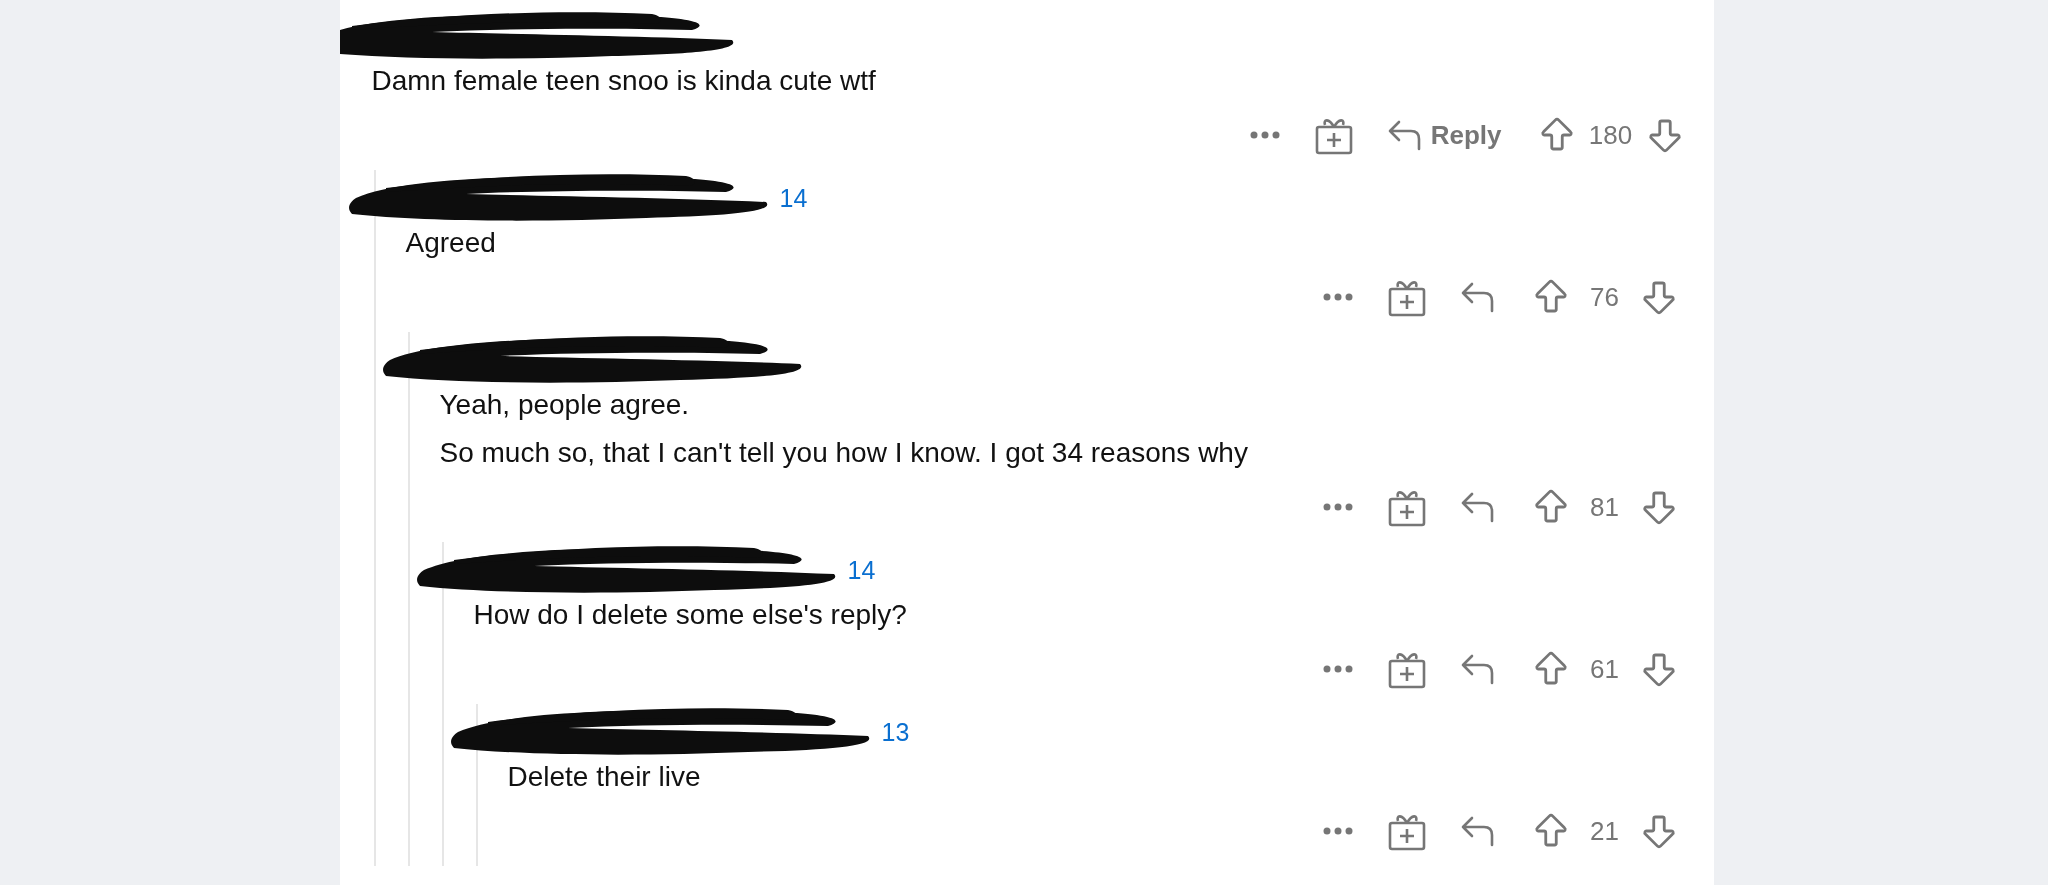  What do you see at coordinates (1604, 507) in the screenshot?
I see `vote-score: 81` at bounding box center [1604, 507].